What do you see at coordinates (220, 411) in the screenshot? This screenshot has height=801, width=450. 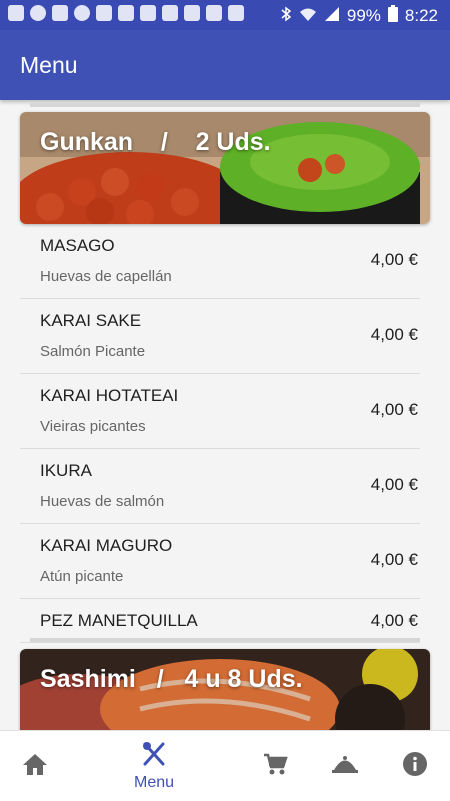 I see `list-item: KARAI HOTATEAI Vieiras picantes 4,00 €` at bounding box center [220, 411].